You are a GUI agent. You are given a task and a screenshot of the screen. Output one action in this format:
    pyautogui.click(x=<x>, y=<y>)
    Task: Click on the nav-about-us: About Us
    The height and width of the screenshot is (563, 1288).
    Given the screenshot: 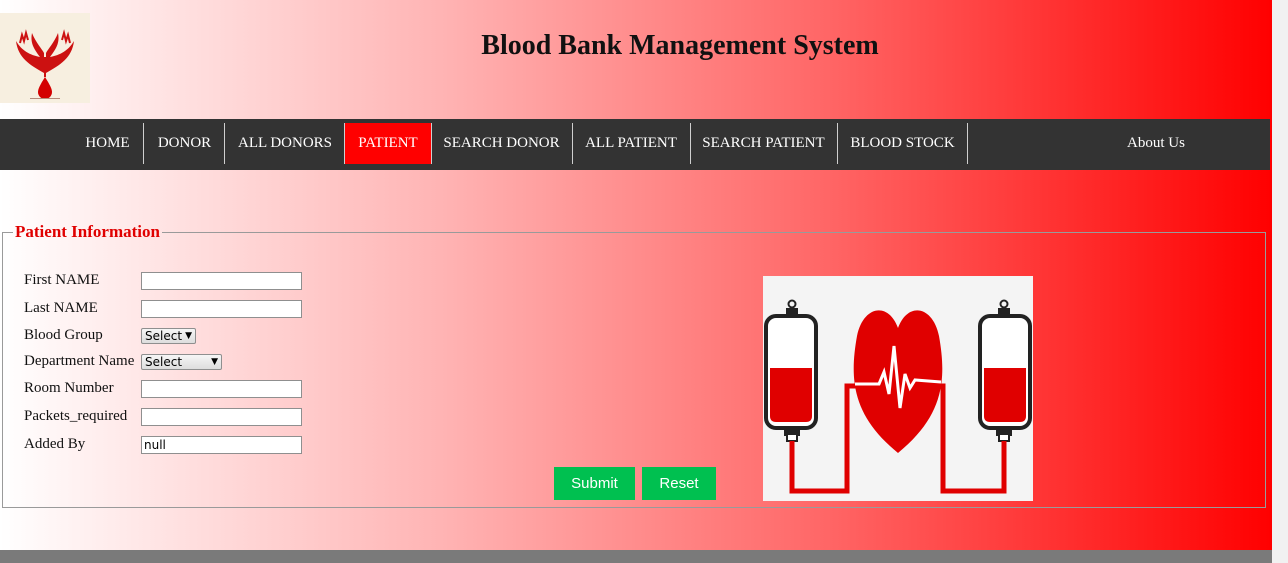 What is the action you would take?
    pyautogui.click(x=1156, y=143)
    